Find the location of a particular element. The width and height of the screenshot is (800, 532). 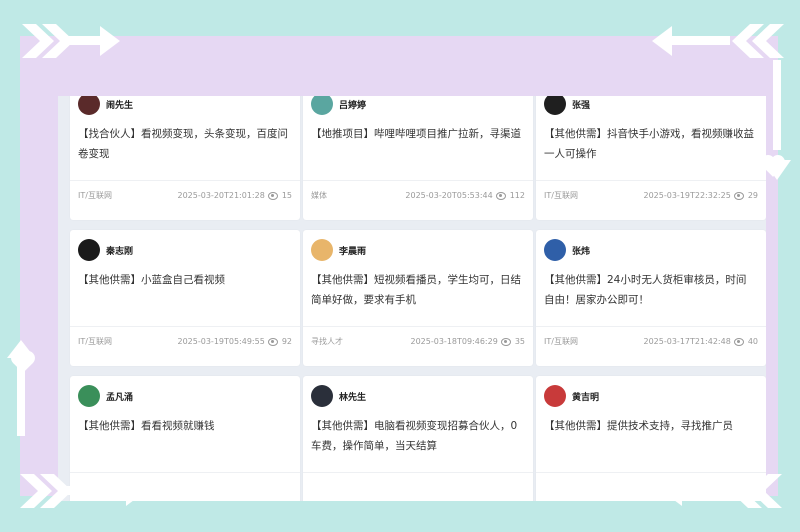

card-meta: 2025-03-20T21:01:28 15 is located at coordinates (235, 195).